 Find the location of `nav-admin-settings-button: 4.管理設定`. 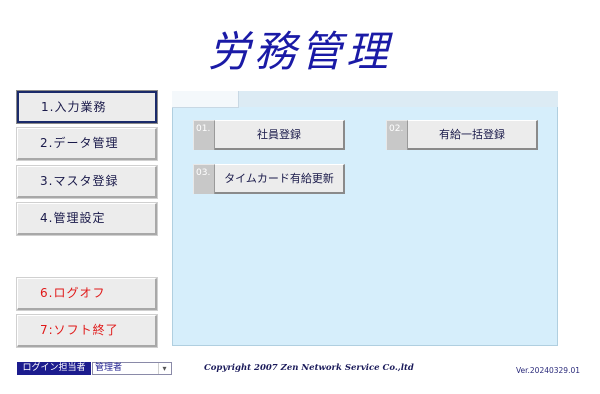

nav-admin-settings-button: 4.管理設定 is located at coordinates (87, 219).